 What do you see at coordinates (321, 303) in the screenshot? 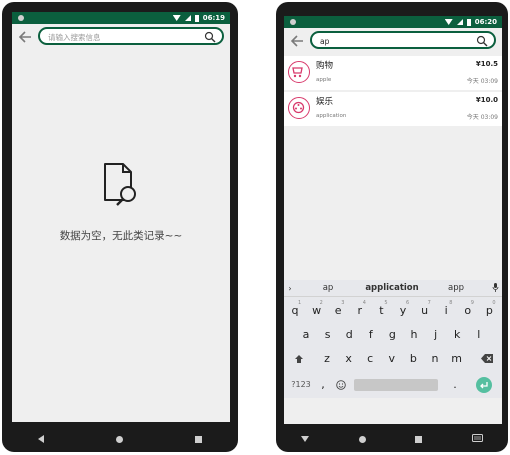
I see `key-hint: 2` at bounding box center [321, 303].